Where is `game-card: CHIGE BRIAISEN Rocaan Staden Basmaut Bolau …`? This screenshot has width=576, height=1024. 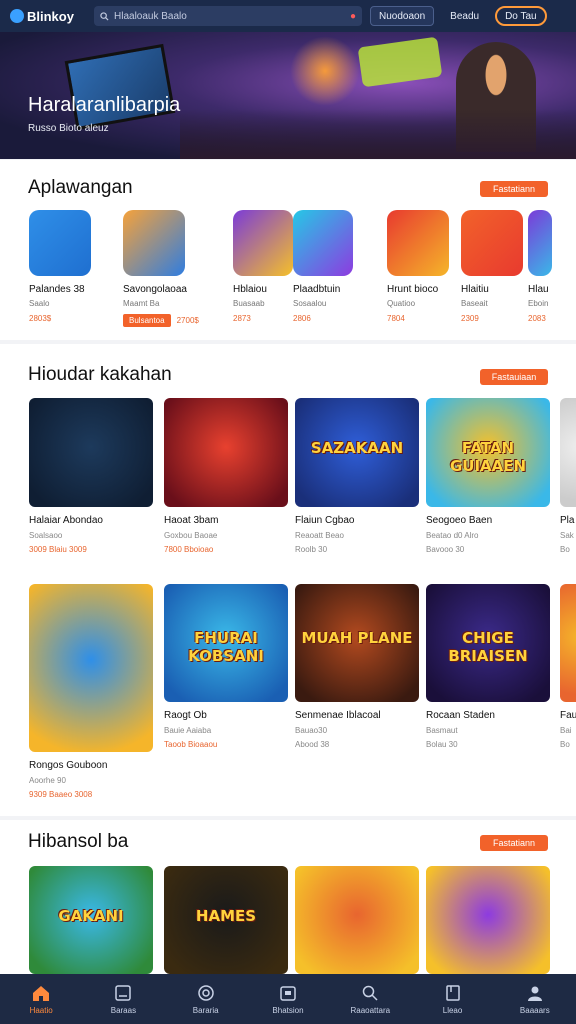 game-card: CHIGE BRIAISEN Rocaan Staden Basmaut Bolau … is located at coordinates (488, 666).